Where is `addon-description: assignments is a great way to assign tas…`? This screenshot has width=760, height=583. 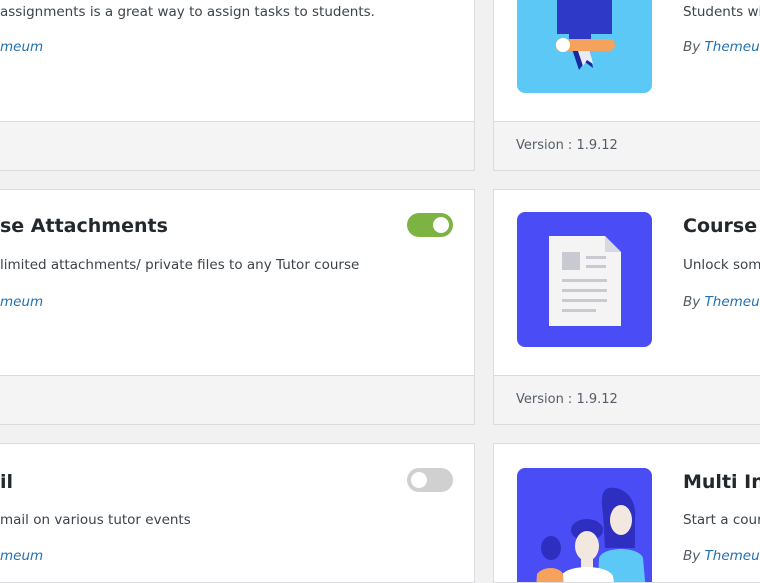 addon-description: assignments is a great way to assign tas… is located at coordinates (187, 12).